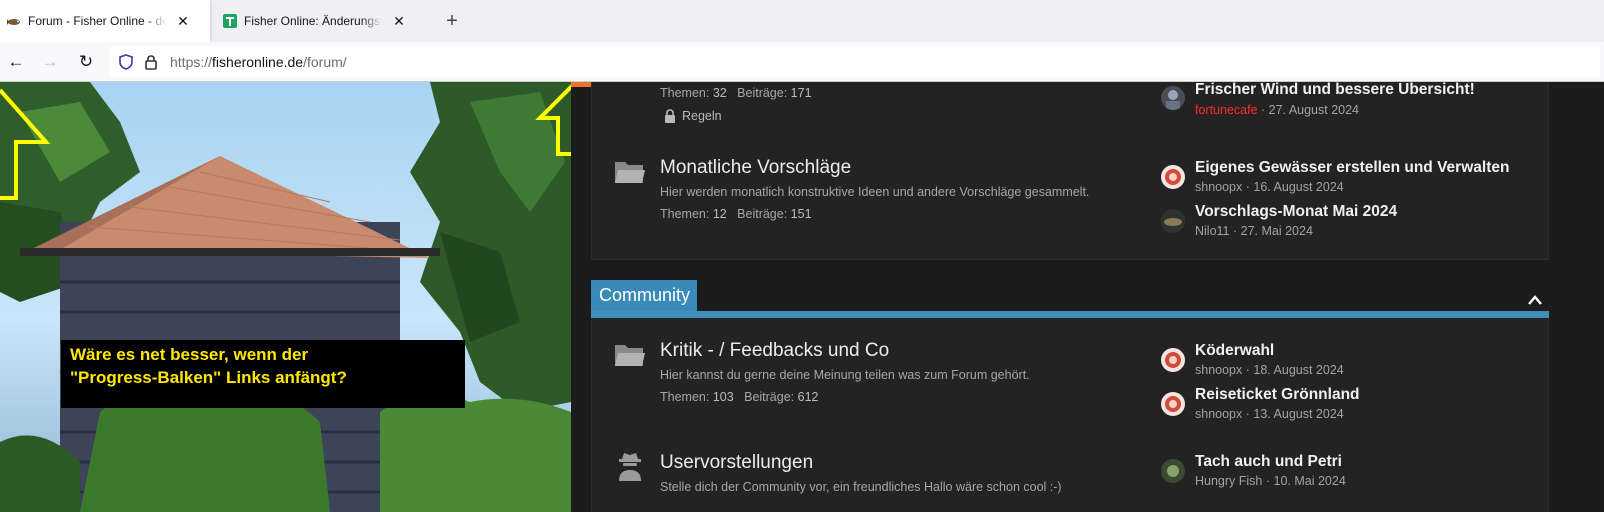 The width and height of the screenshot is (1604, 512). I want to click on last-post-title: Vorschlags-Monat Mai 2024, so click(1296, 212).